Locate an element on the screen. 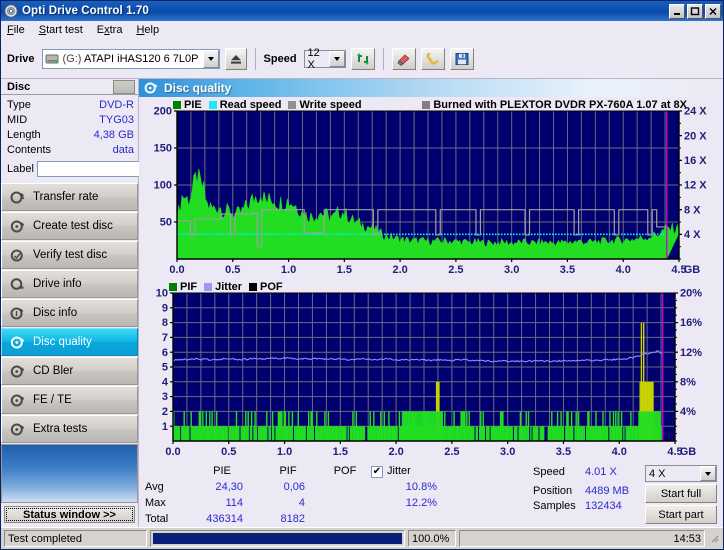 The image size is (724, 550). stats-max-jitter: 12.2% is located at coordinates (421, 503).